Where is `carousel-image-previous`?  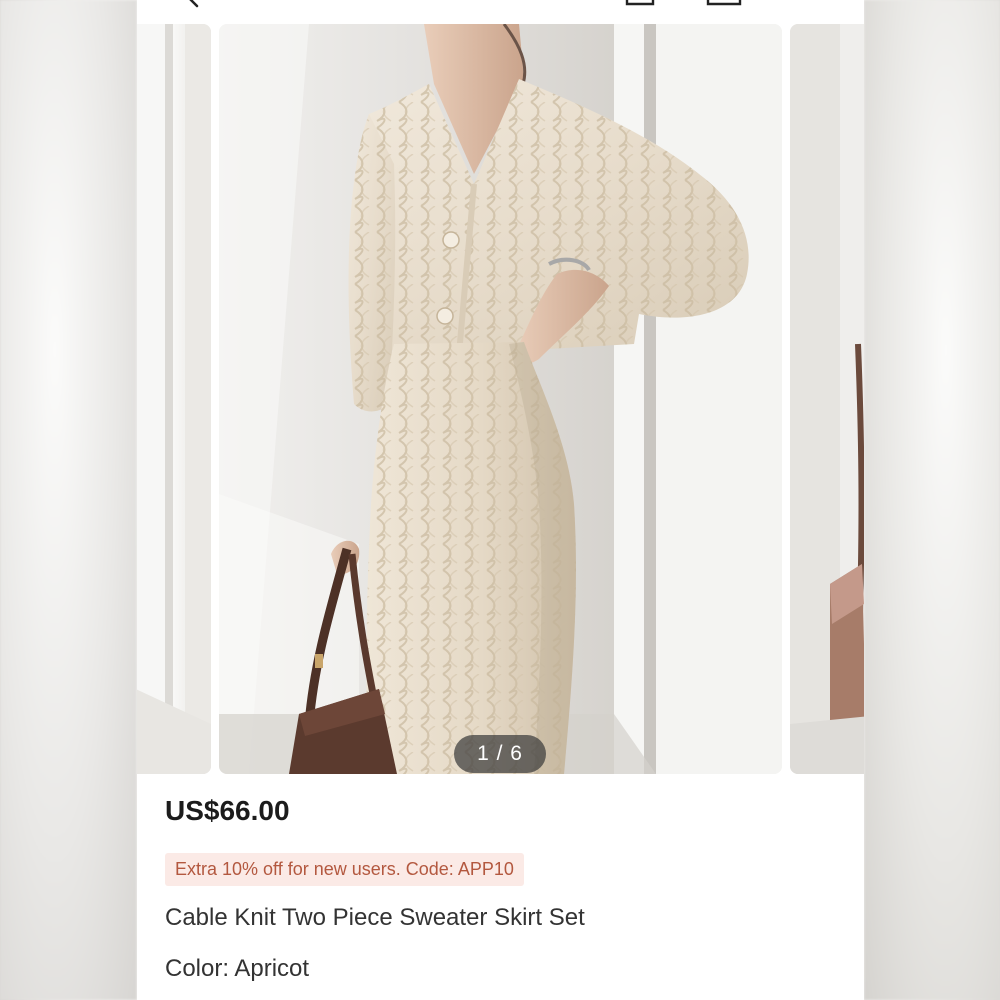 carousel-image-previous is located at coordinates (174, 399).